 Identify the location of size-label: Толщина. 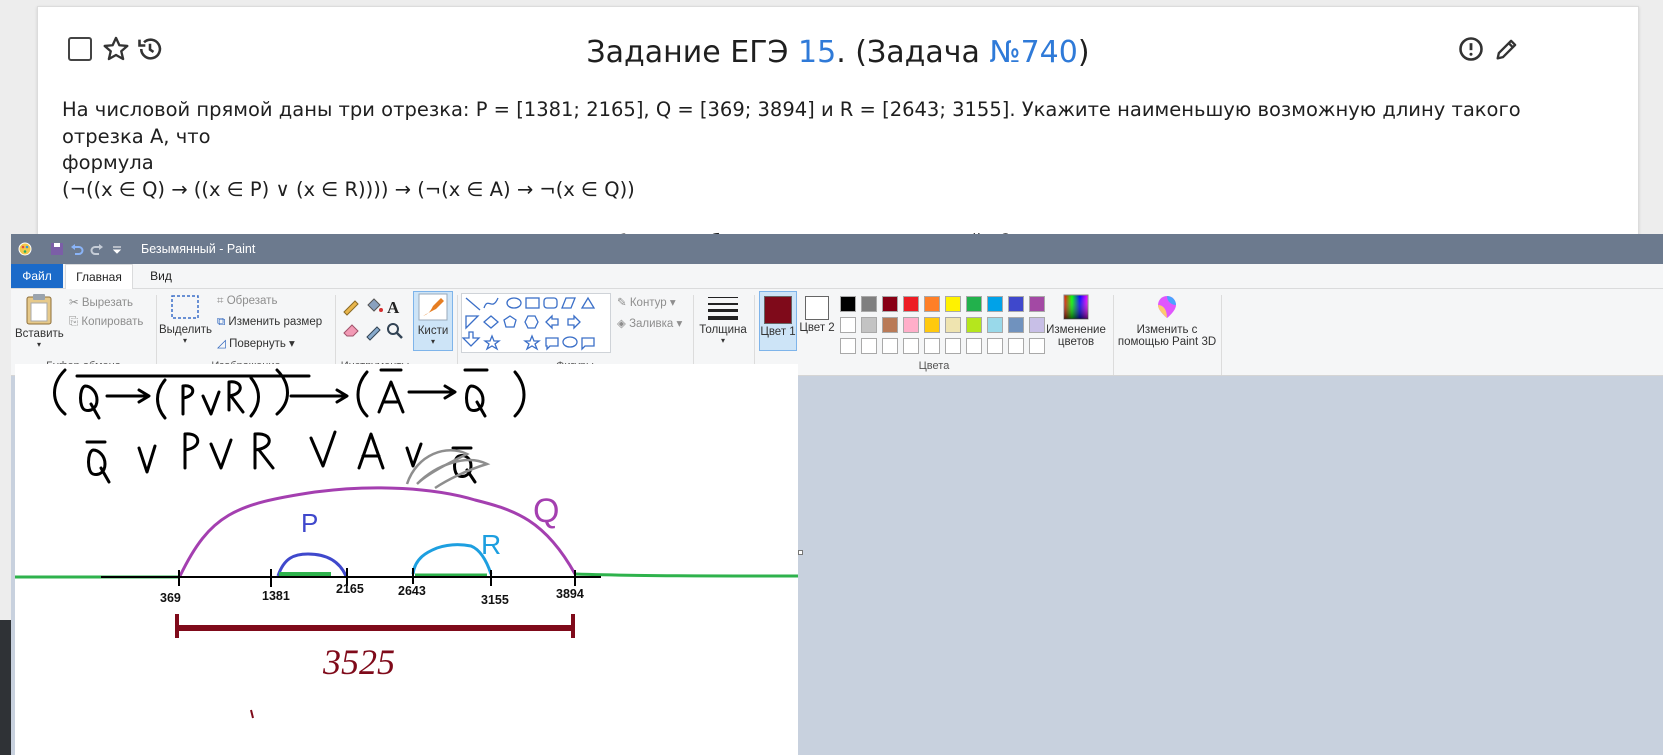
(723, 330).